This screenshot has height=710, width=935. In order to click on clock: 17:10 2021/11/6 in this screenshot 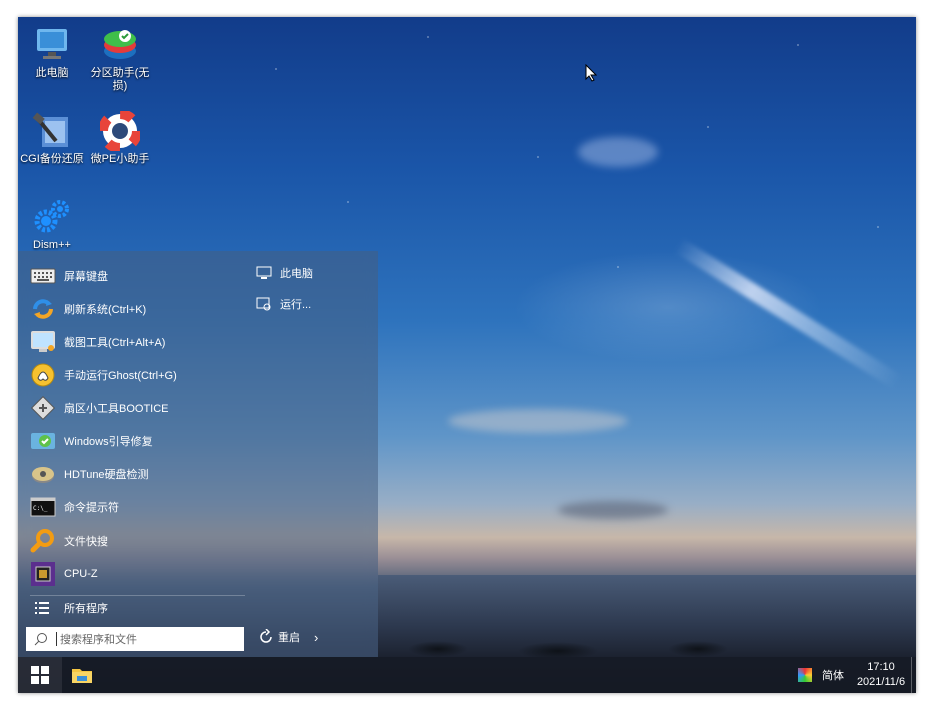, I will do `click(881, 675)`.